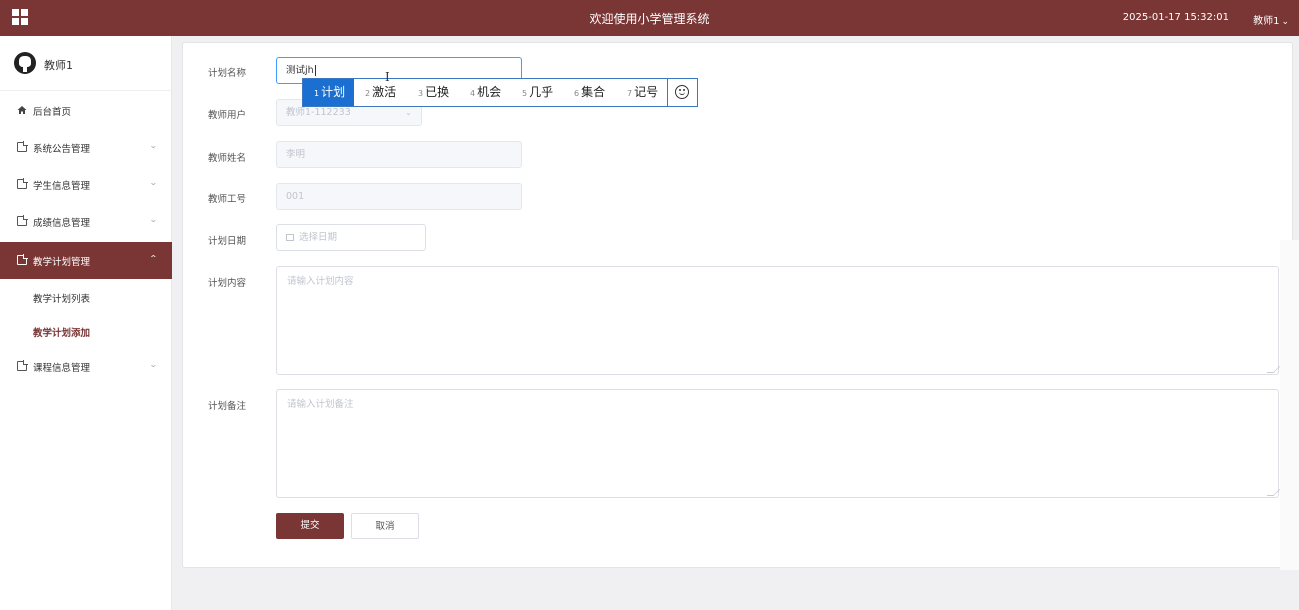 The height and width of the screenshot is (610, 1299). Describe the element at coordinates (227, 241) in the screenshot. I see `plan-date-label: 计划日期` at that location.